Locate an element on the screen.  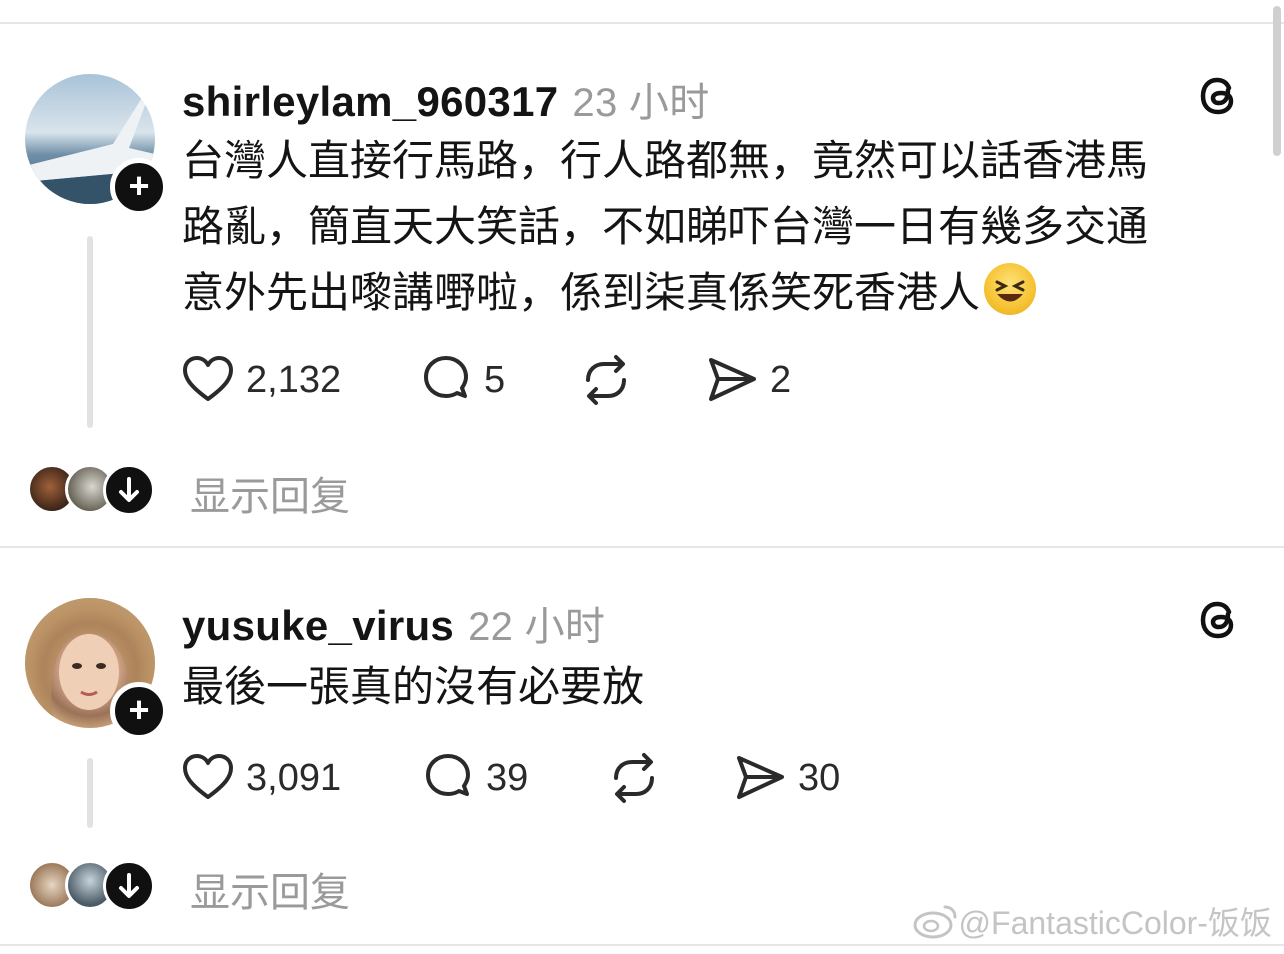
post-header: yusuke_virus 22 小时 is located at coordinates (393, 623).